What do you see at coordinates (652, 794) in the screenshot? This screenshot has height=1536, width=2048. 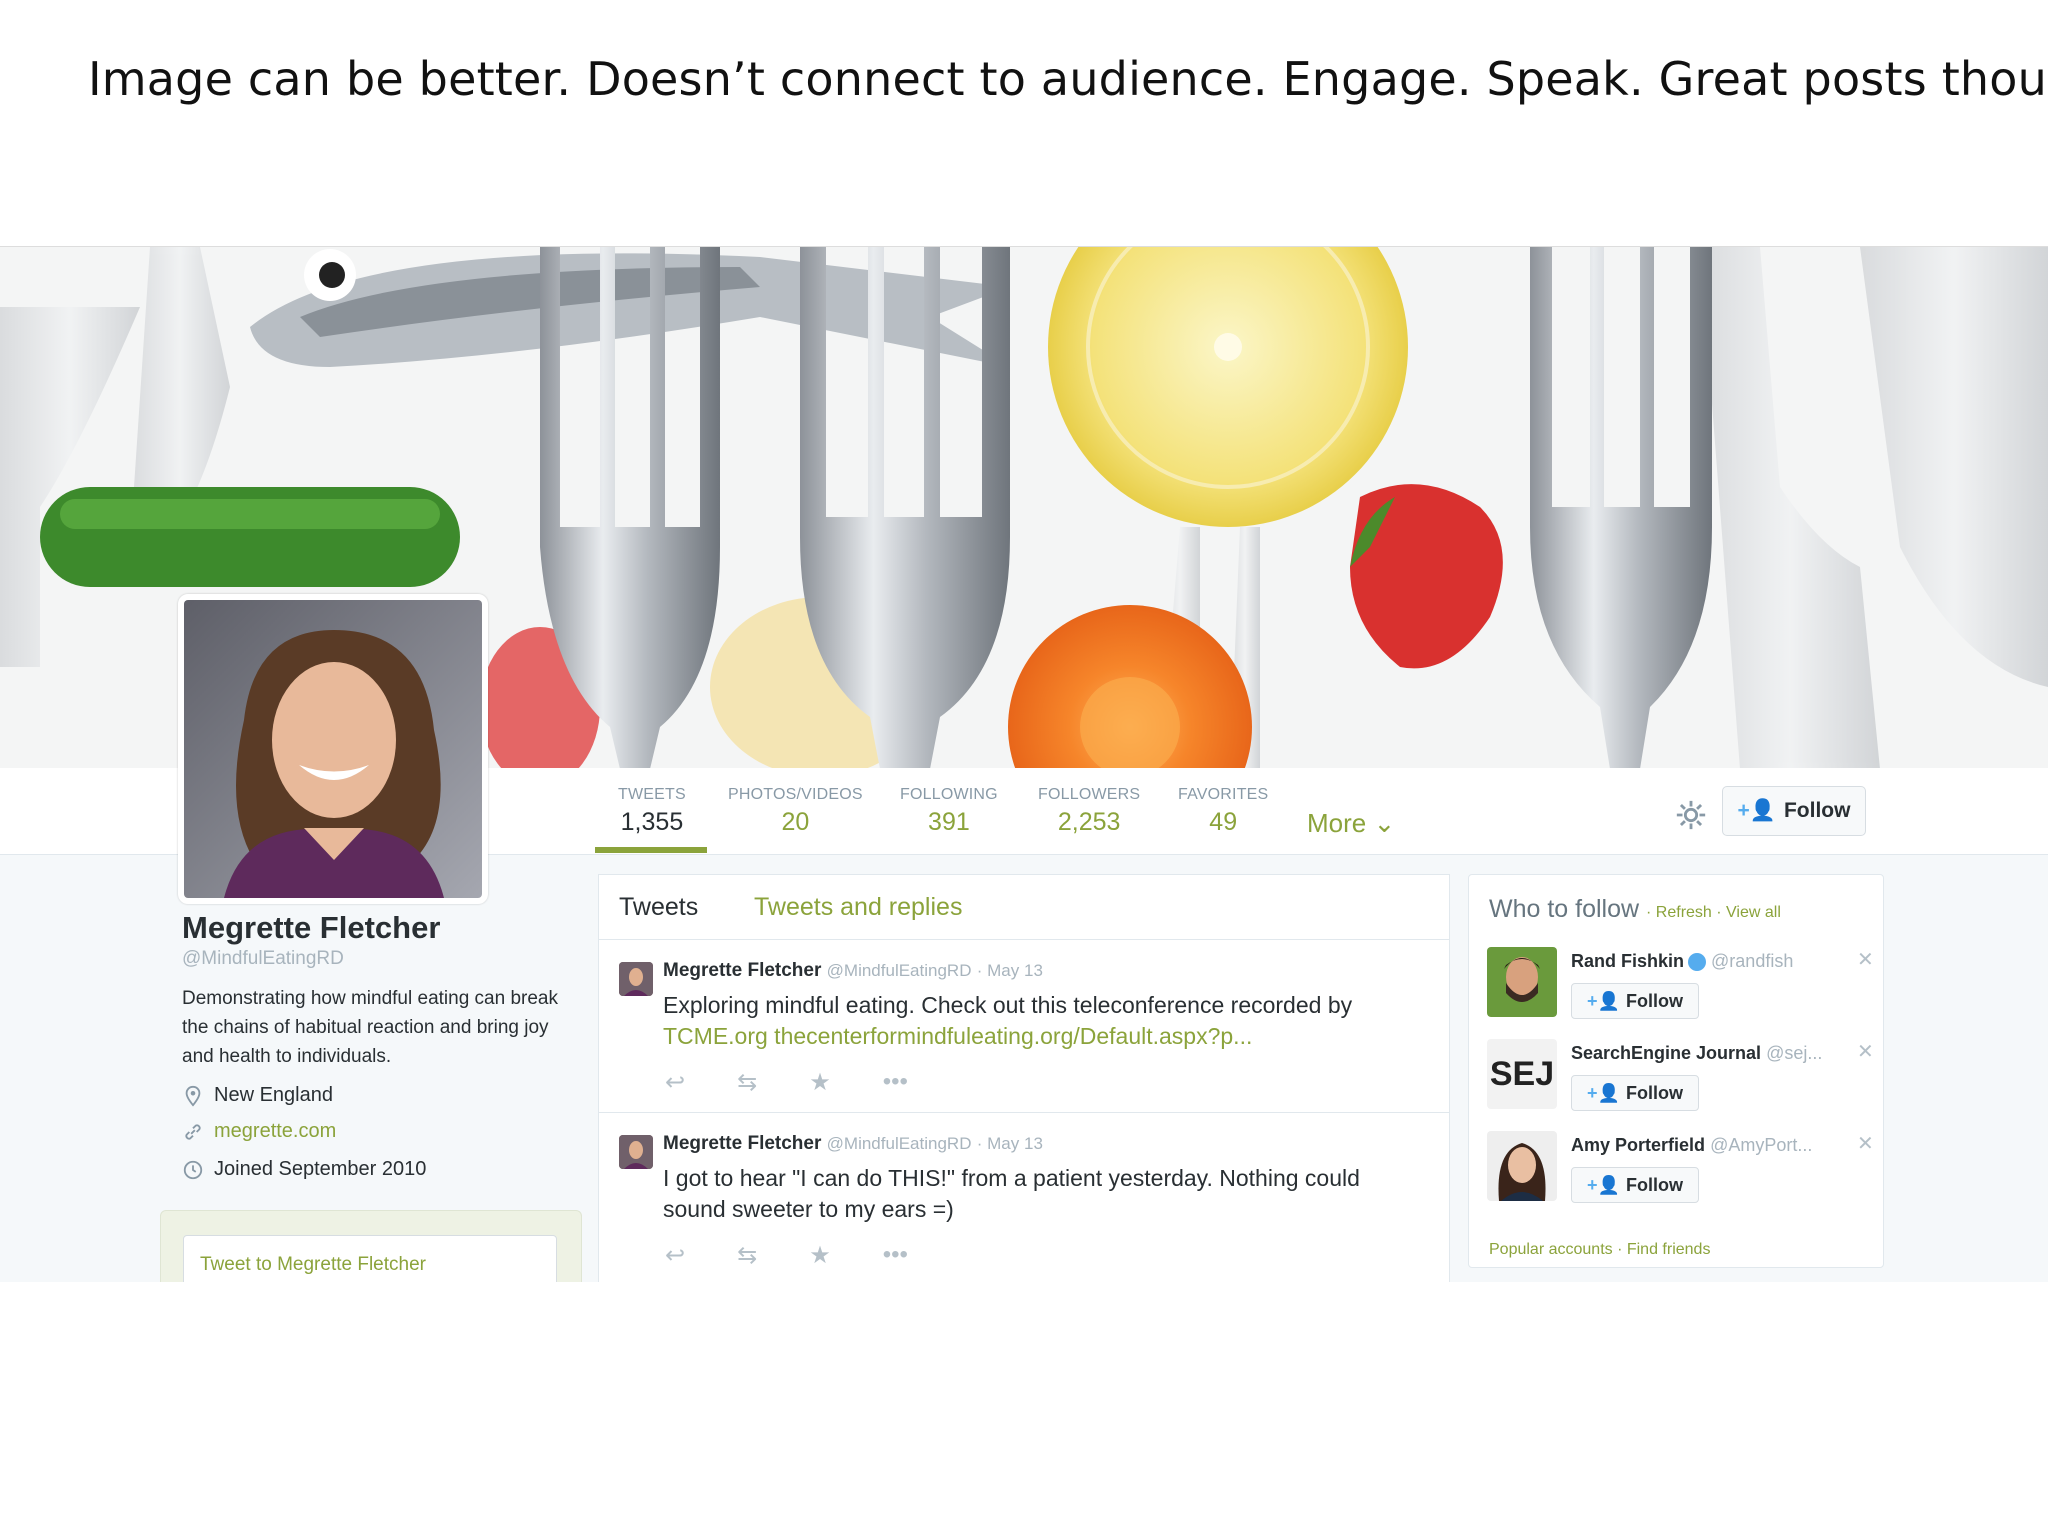 I see `stat-label: TWEETS` at bounding box center [652, 794].